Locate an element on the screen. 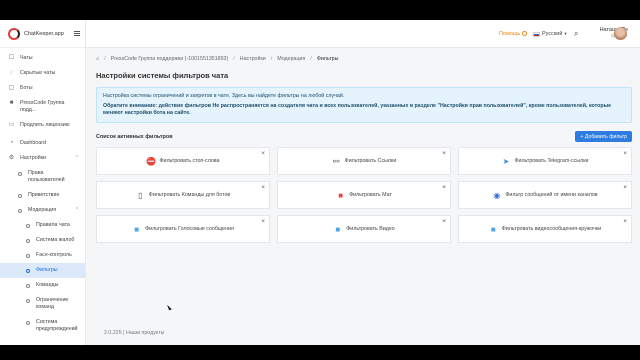  filter-card-channel-messages: ◉ Фильтр сообщений от имени каналов × is located at coordinates (545, 195).